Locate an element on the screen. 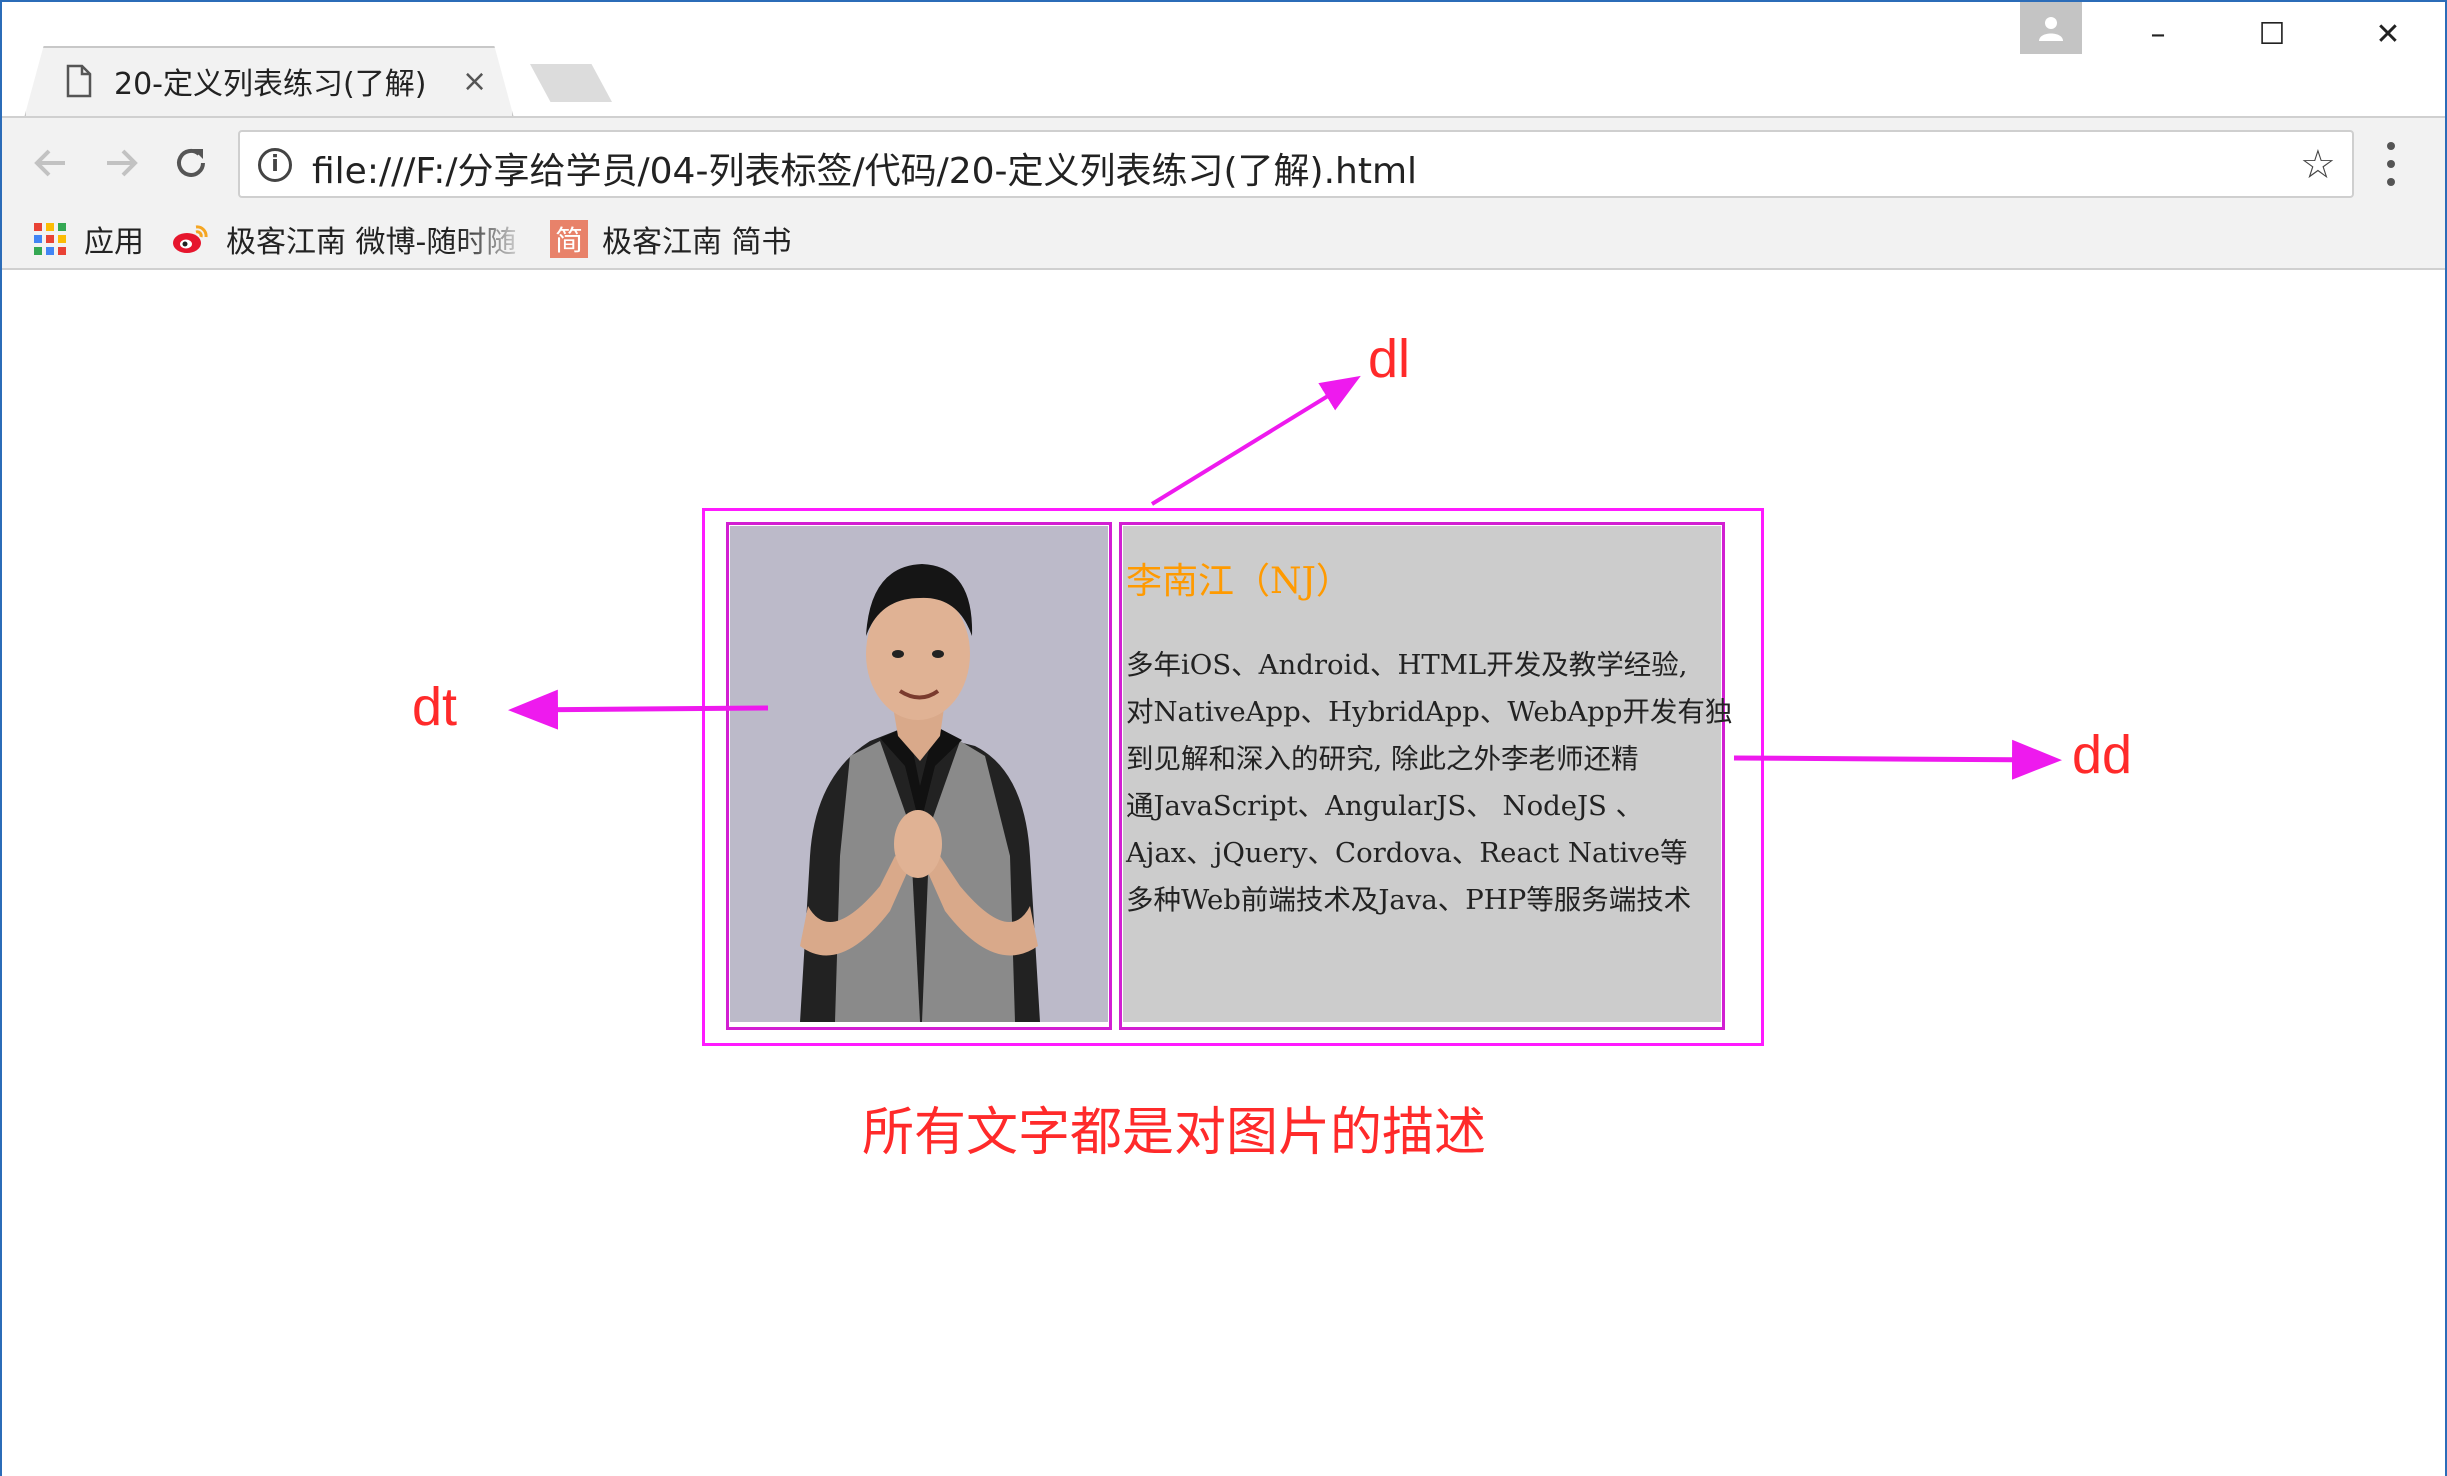 This screenshot has width=2447, height=1476. jianshu-icon: 简 is located at coordinates (569, 239).